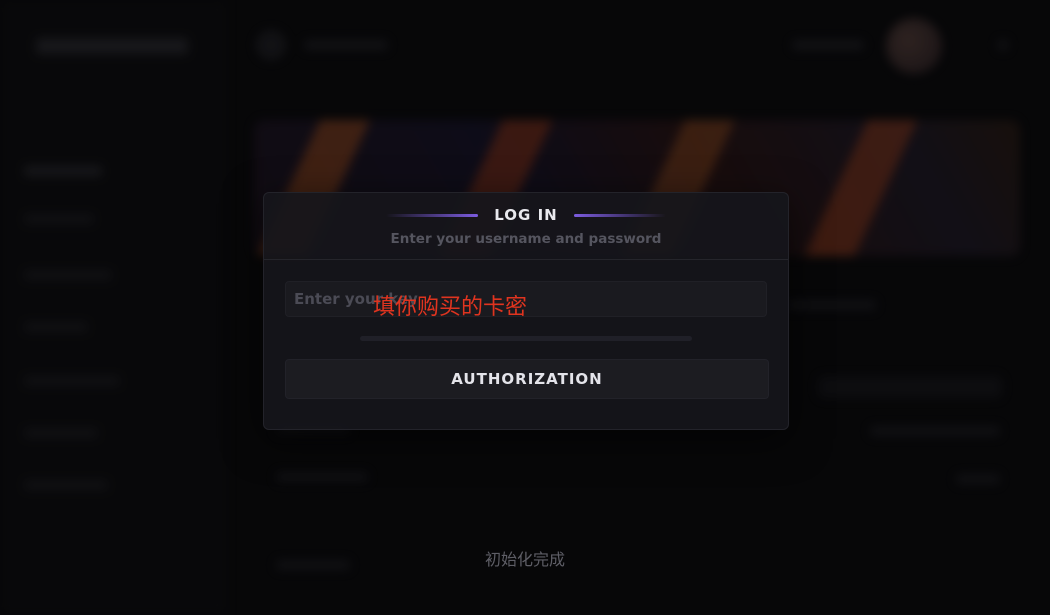 The width and height of the screenshot is (1050, 615). I want to click on title-row: LOG IN, so click(526, 215).